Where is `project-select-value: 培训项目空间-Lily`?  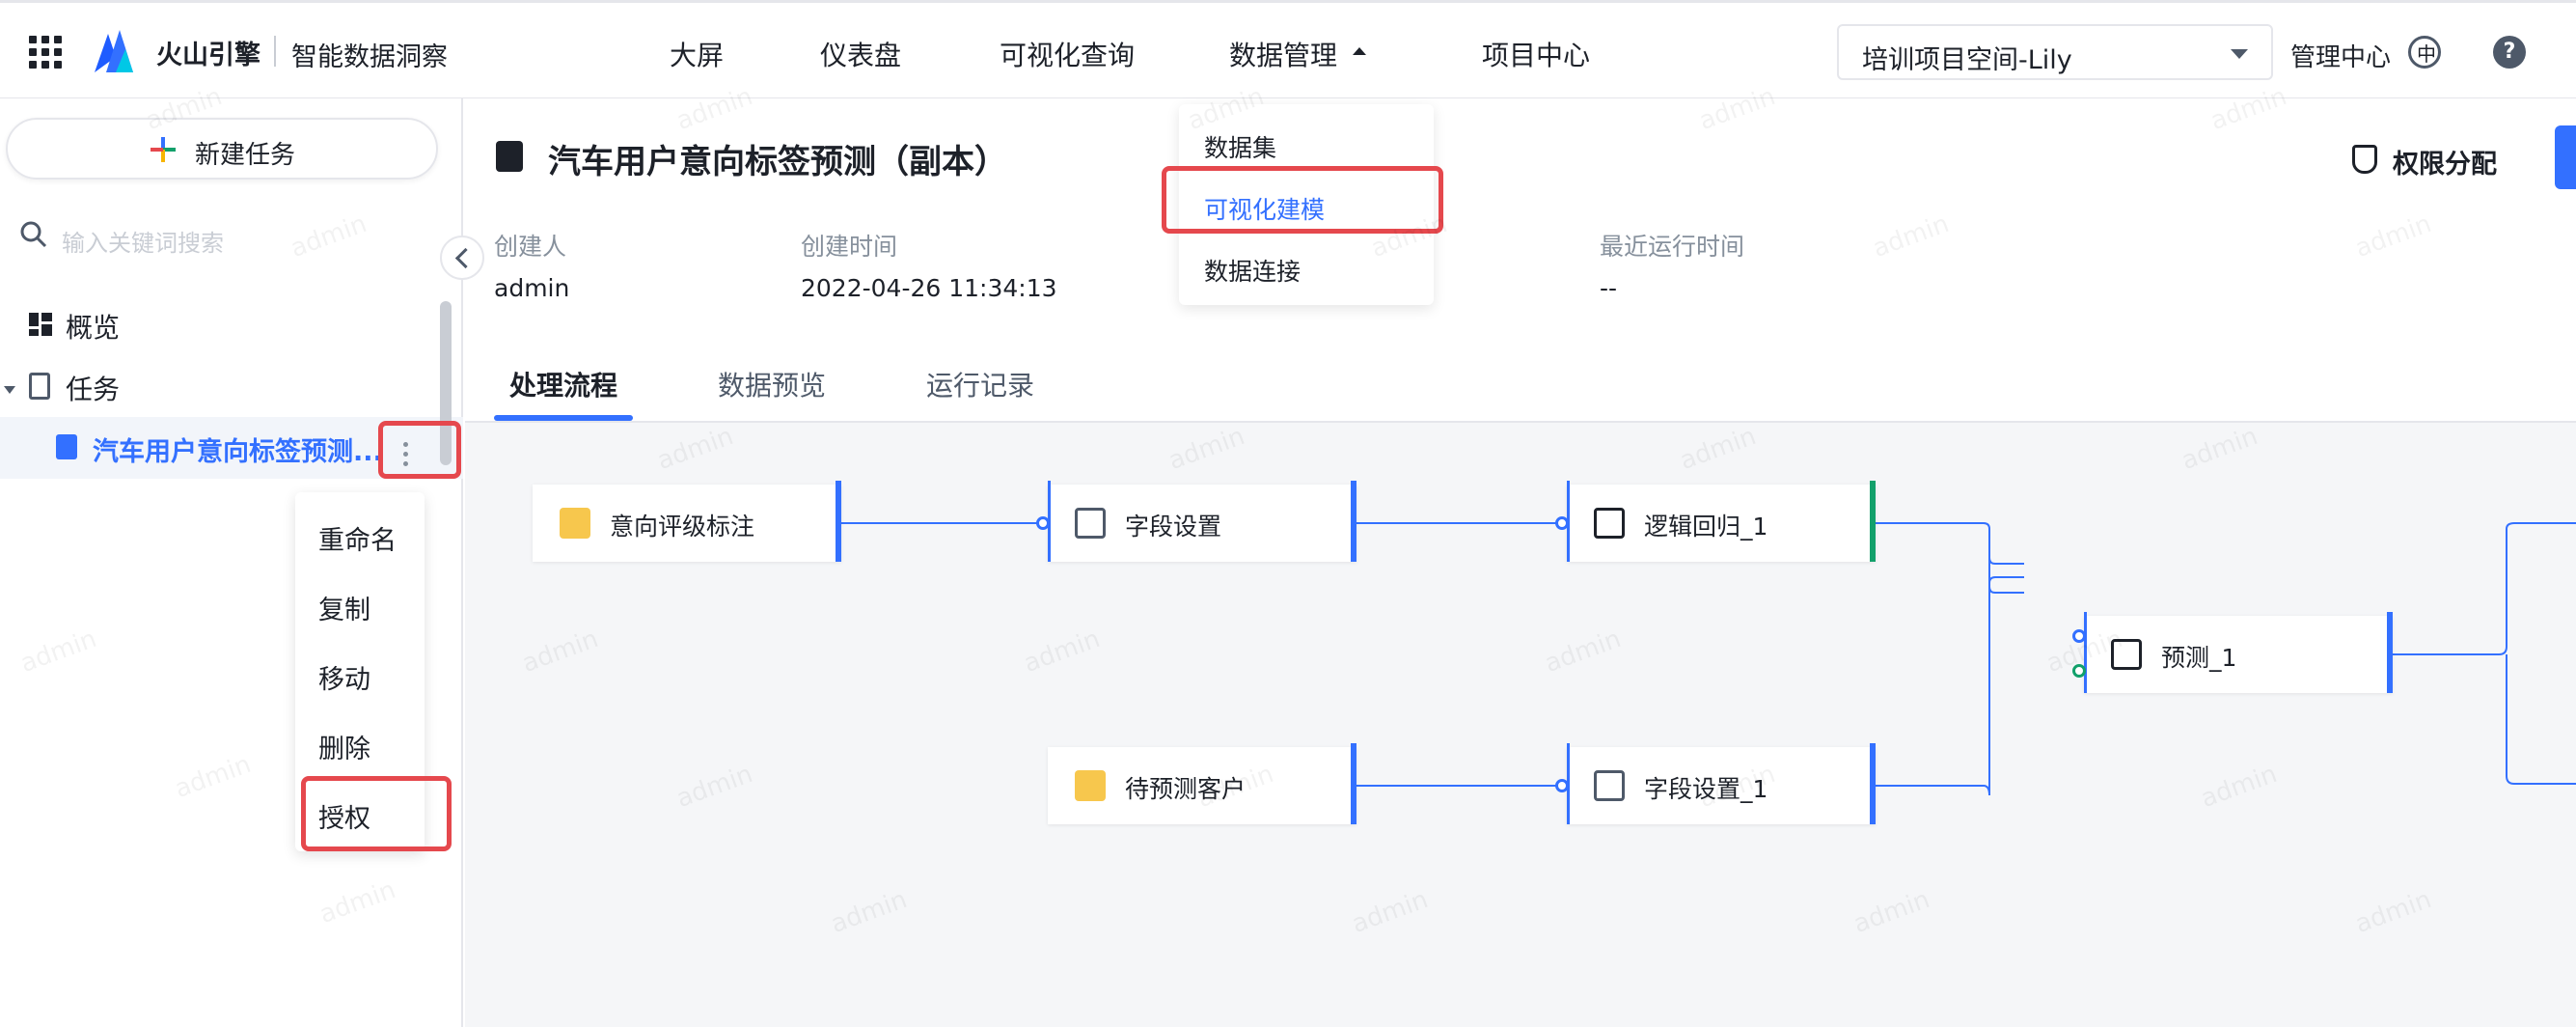 project-select-value: 培训项目空间-Lily is located at coordinates (1967, 60).